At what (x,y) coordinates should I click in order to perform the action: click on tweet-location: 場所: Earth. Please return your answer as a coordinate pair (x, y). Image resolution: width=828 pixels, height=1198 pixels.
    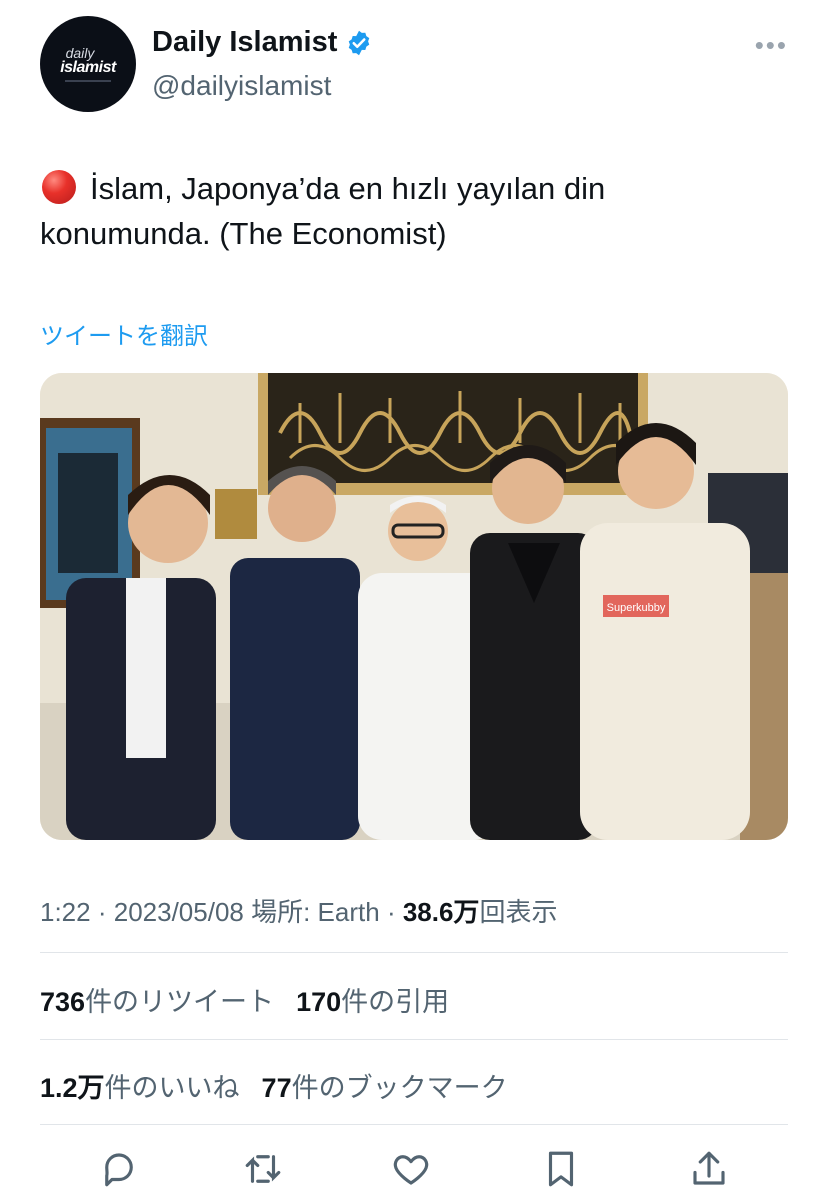
    Looking at the image, I should click on (315, 912).